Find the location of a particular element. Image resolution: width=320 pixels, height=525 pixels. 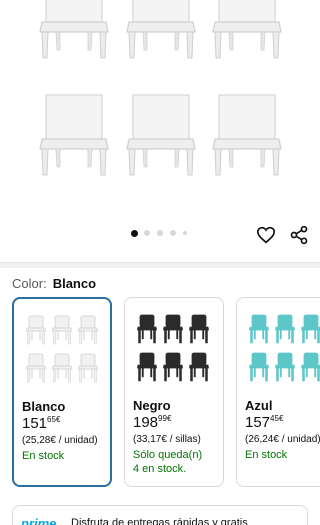

prime-logo: prime is located at coordinates (39, 520).